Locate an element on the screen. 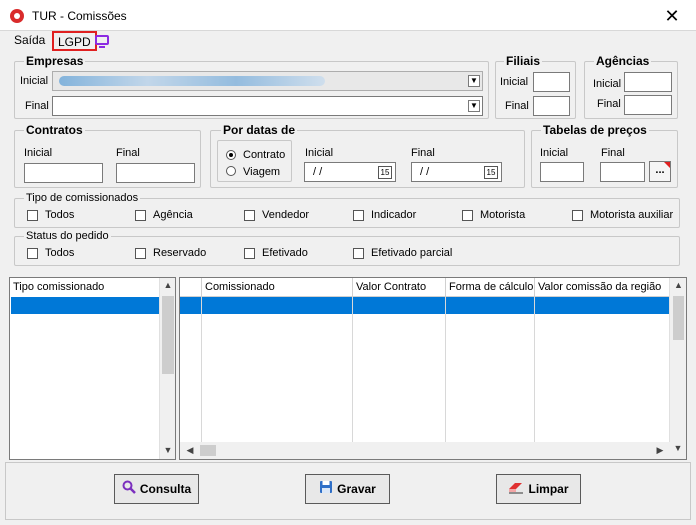 The height and width of the screenshot is (525, 696). title-bar: TUR - Comissões ✕ is located at coordinates (348, 15).